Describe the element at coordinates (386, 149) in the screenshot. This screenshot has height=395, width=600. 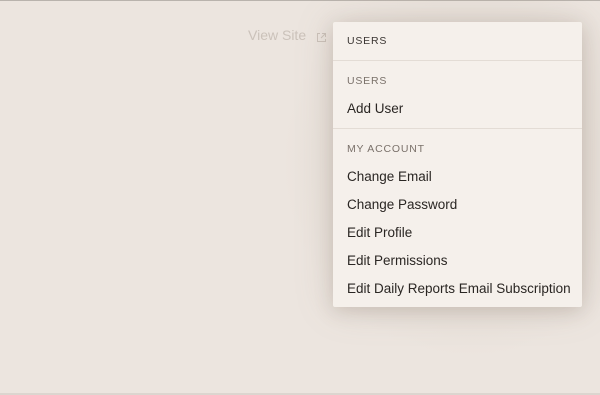
I see `section-label-my-account: MY ACCOUNT` at that location.